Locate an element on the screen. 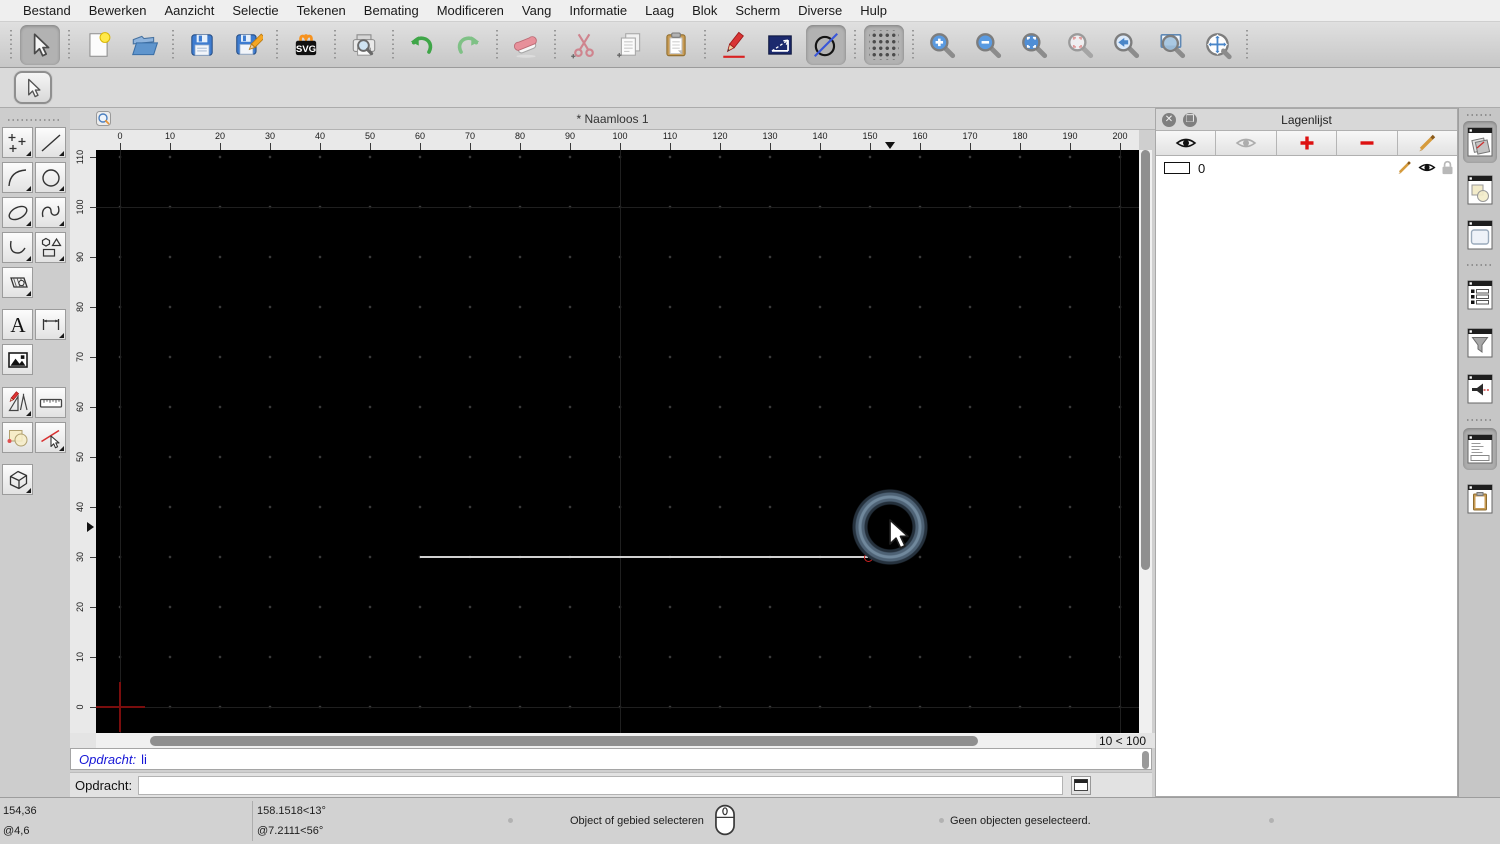 Image resolution: width=1500 pixels, height=844 pixels. panel-properties-button is located at coordinates (1480, 235).